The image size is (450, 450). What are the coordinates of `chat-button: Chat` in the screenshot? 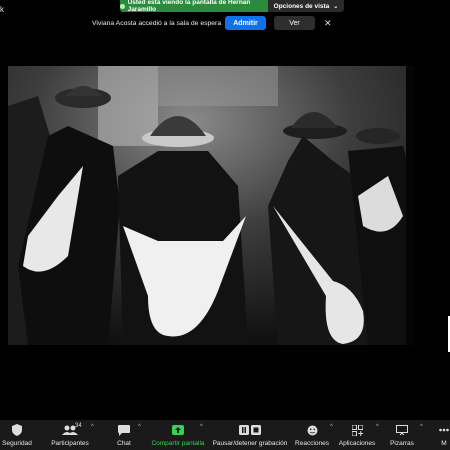 It's located at (124, 435).